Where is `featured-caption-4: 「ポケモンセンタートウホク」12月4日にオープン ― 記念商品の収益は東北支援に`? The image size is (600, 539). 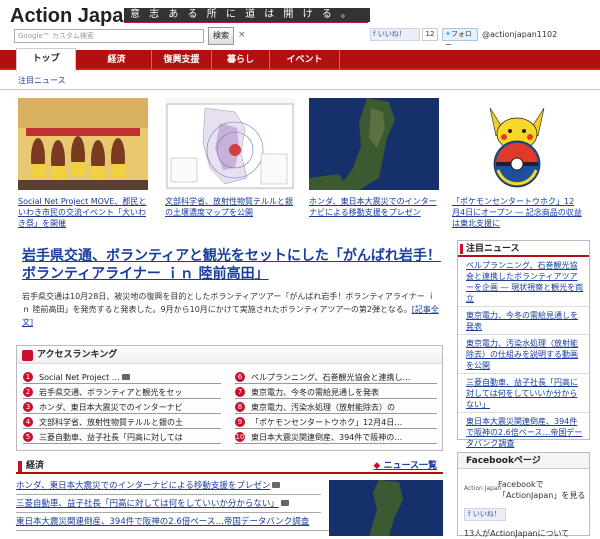 featured-caption-4: 「ポケモンセンタートウホク」12月4日にオープン ― 記念商品の収益は東北支援に is located at coordinates (517, 212).